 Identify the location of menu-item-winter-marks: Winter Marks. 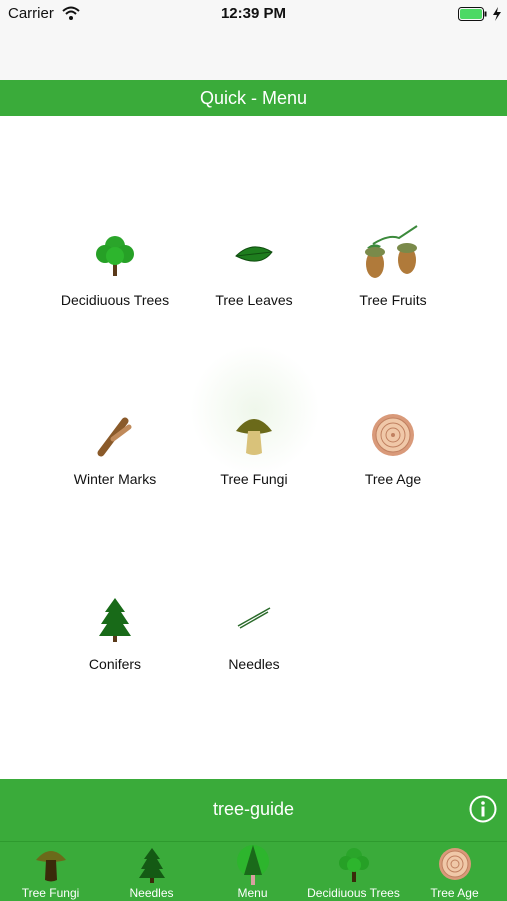
(115, 463).